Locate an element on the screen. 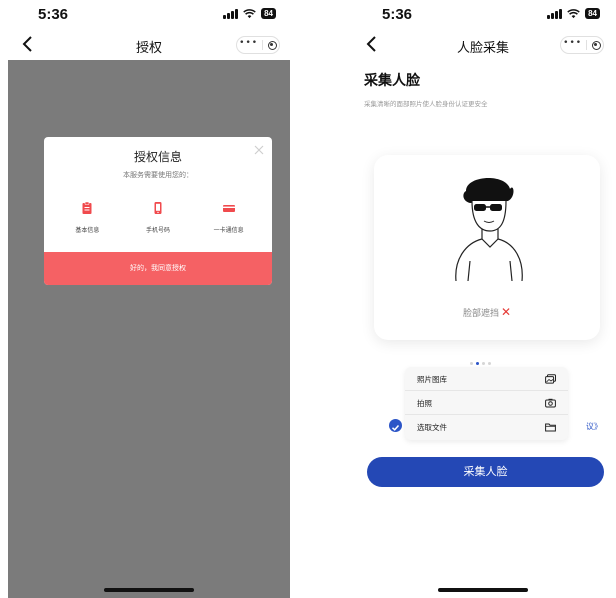 This screenshot has width=616, height=598. phone-icon is located at coordinates (158, 208).